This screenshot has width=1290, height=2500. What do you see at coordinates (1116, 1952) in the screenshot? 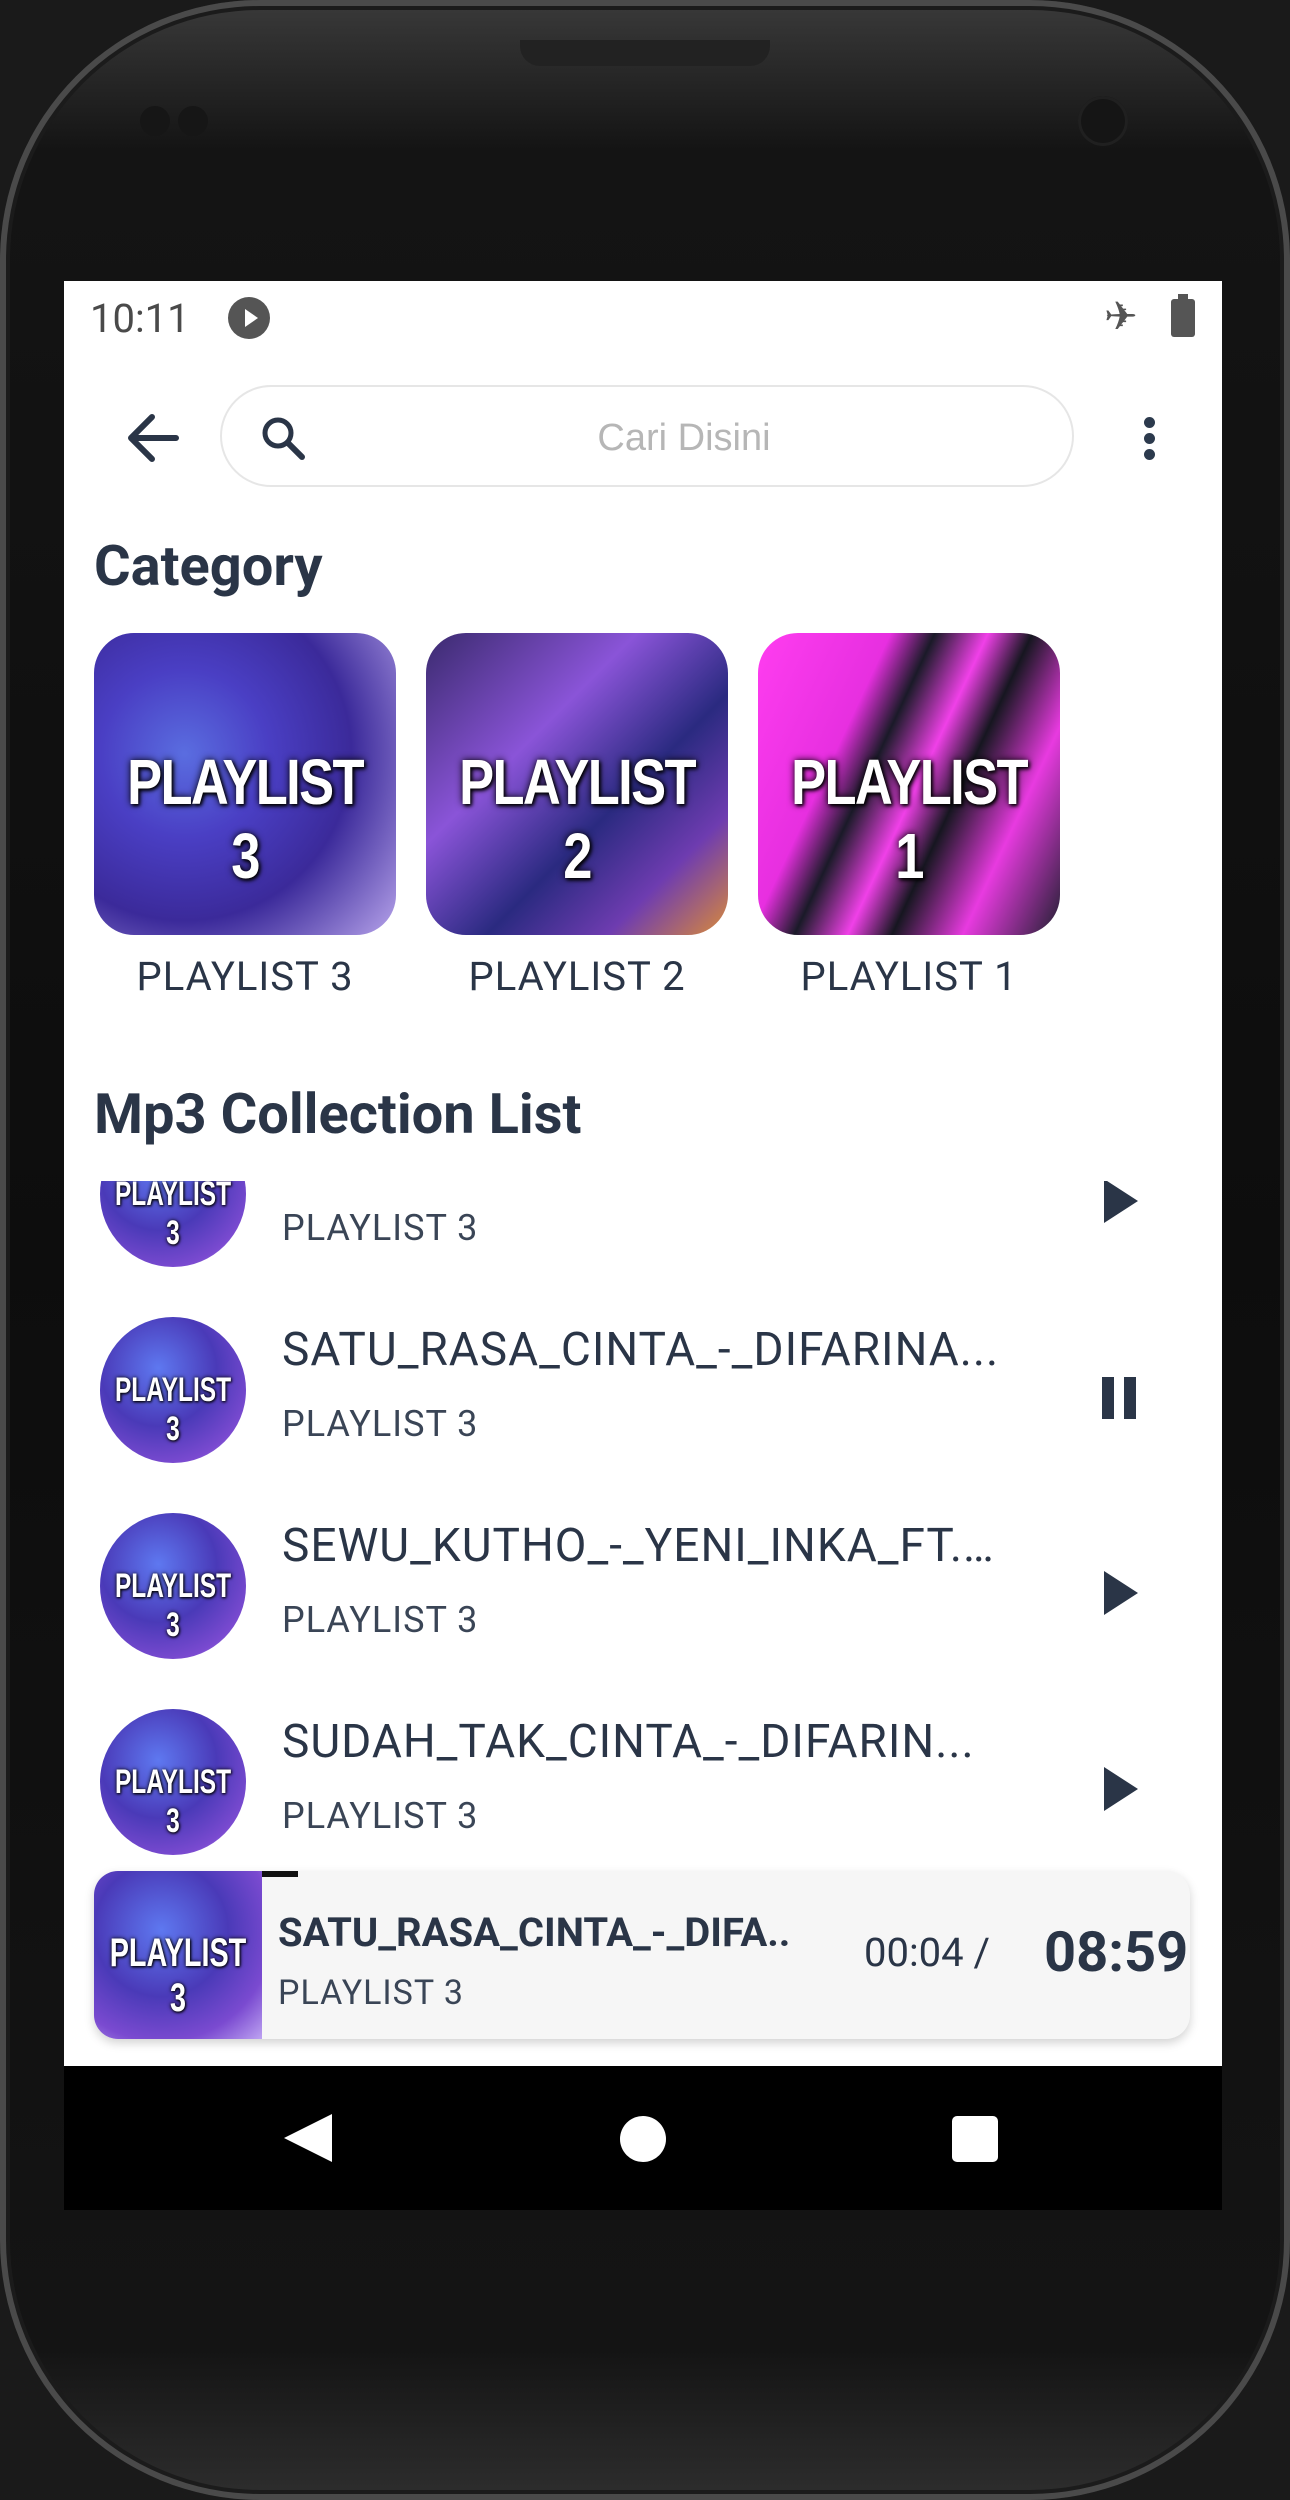
I see `duration: 08:59` at bounding box center [1116, 1952].